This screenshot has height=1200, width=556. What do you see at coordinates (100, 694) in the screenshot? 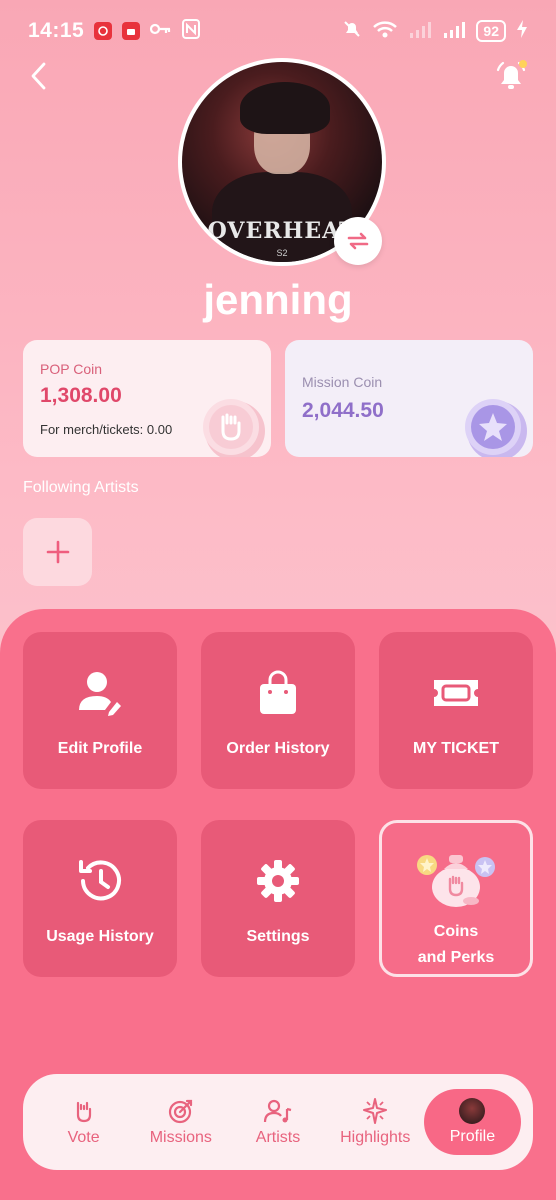
I see `user-edit-icon` at bounding box center [100, 694].